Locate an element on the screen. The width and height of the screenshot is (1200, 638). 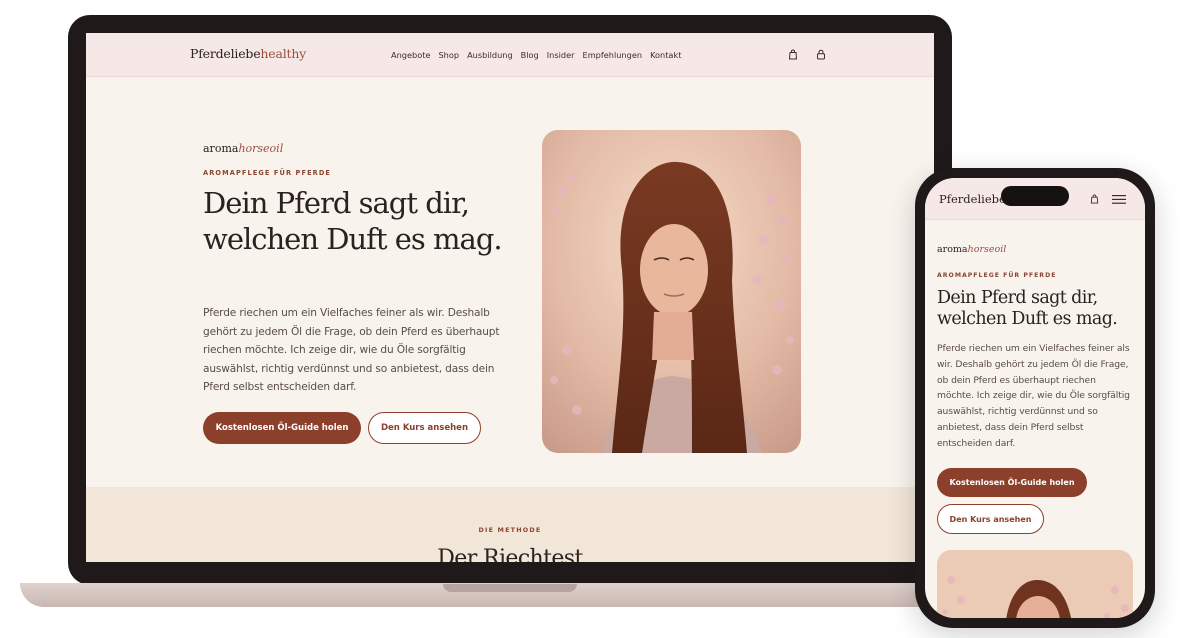
lock-icon is located at coordinates (821, 54).